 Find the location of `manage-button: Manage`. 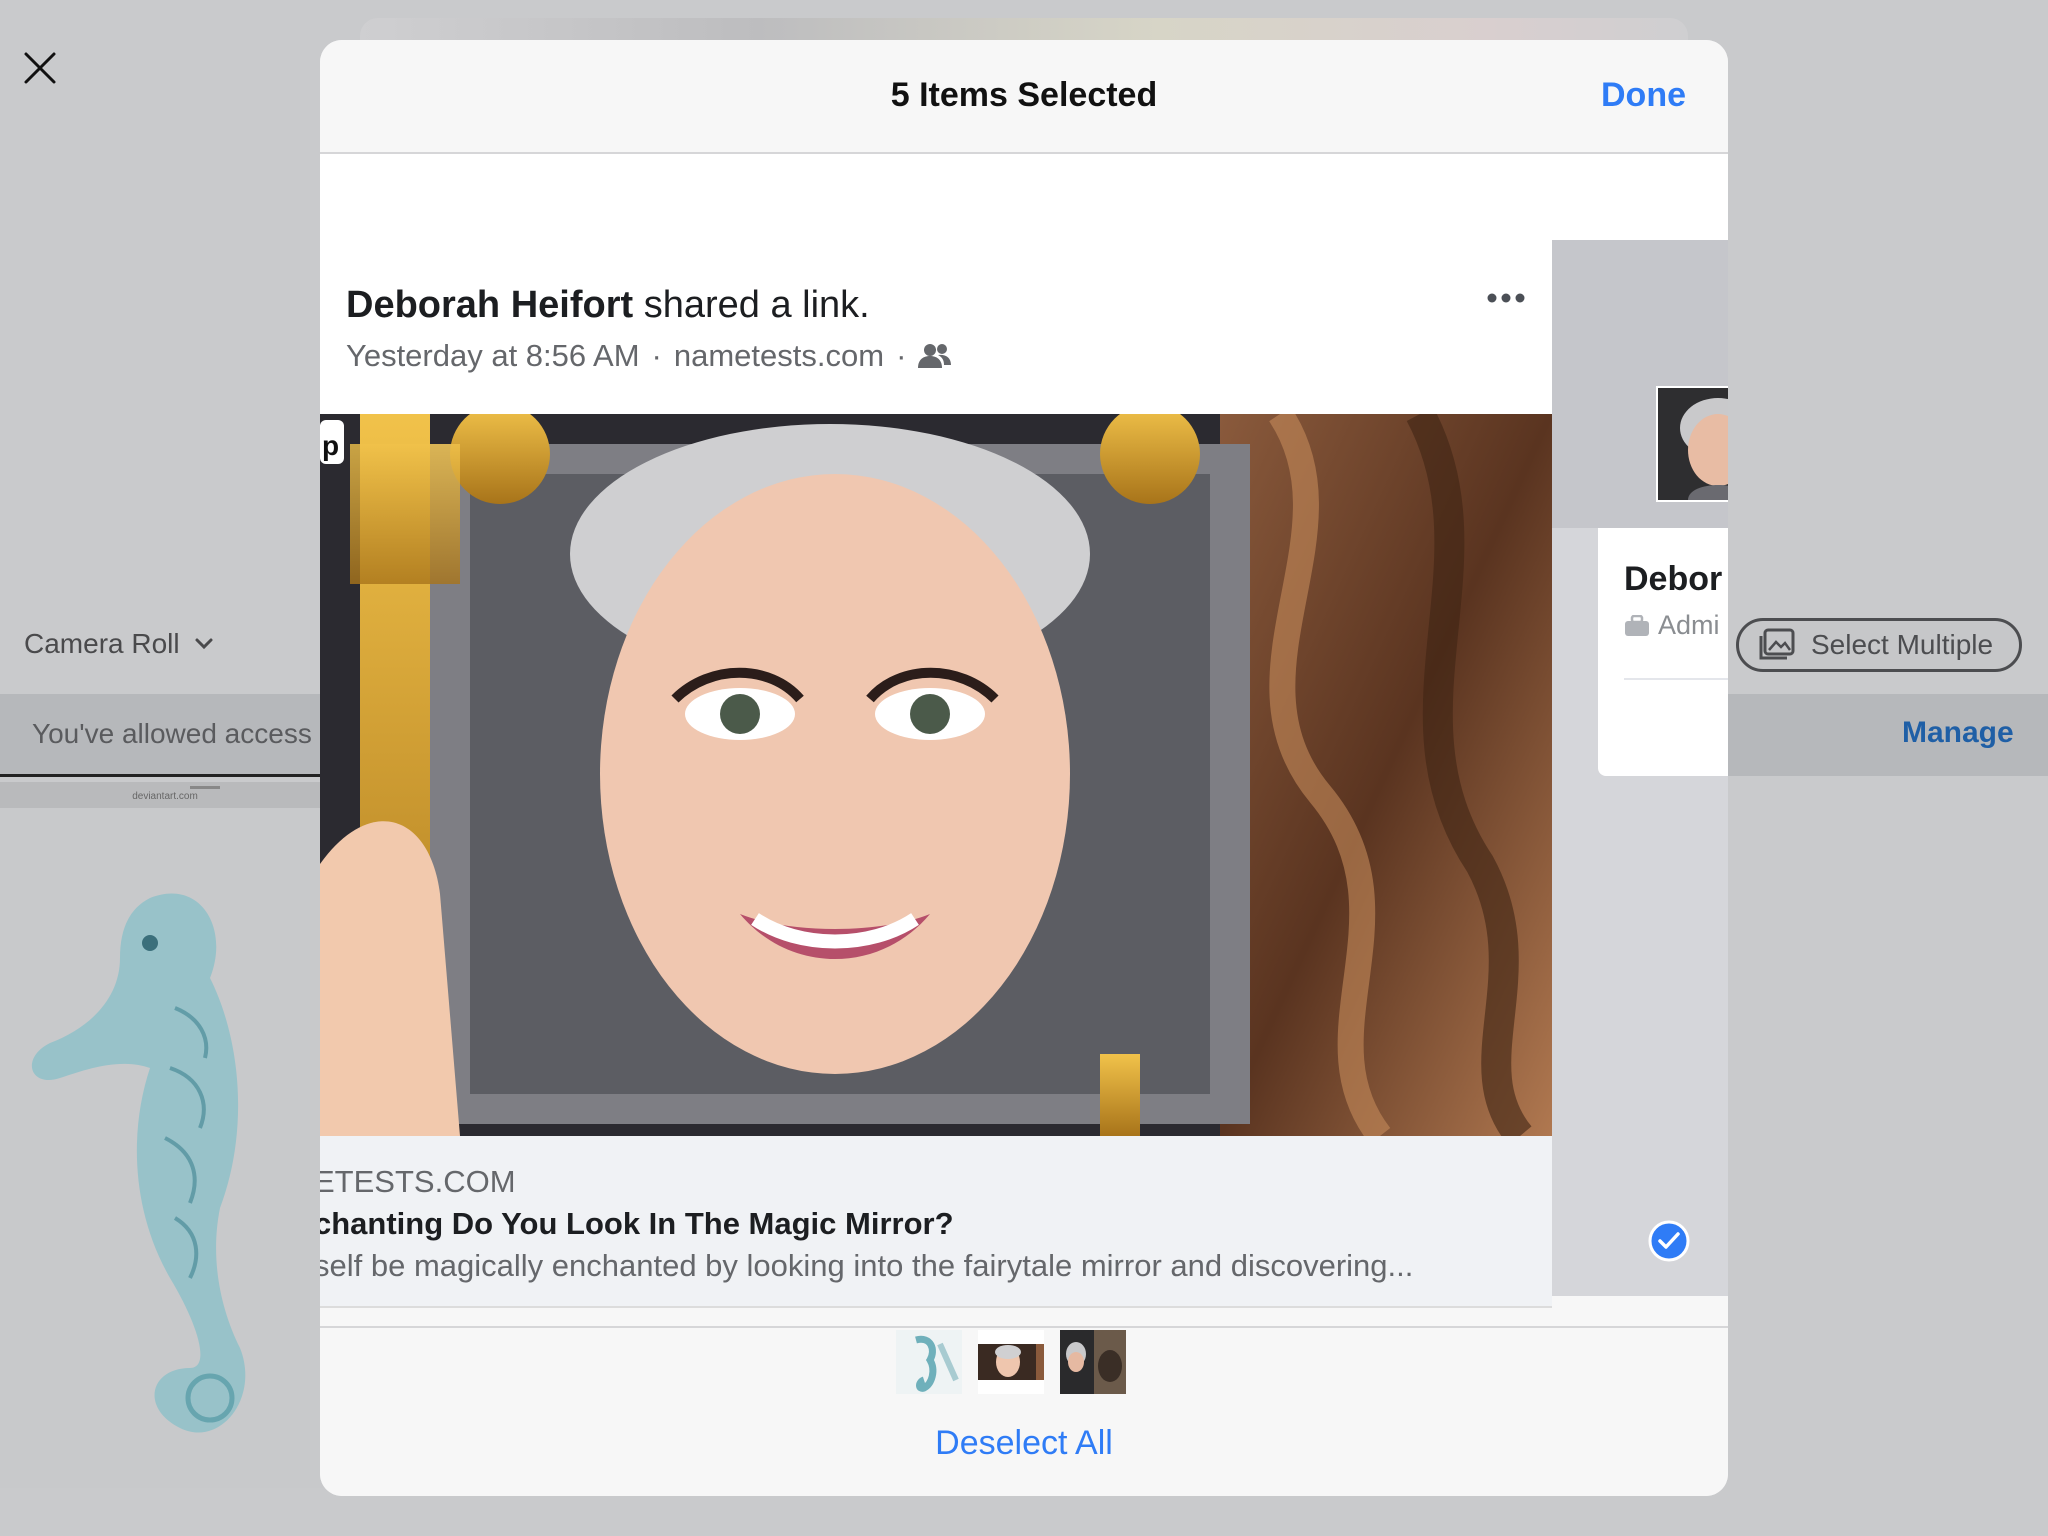

manage-button: Manage is located at coordinates (1958, 733).